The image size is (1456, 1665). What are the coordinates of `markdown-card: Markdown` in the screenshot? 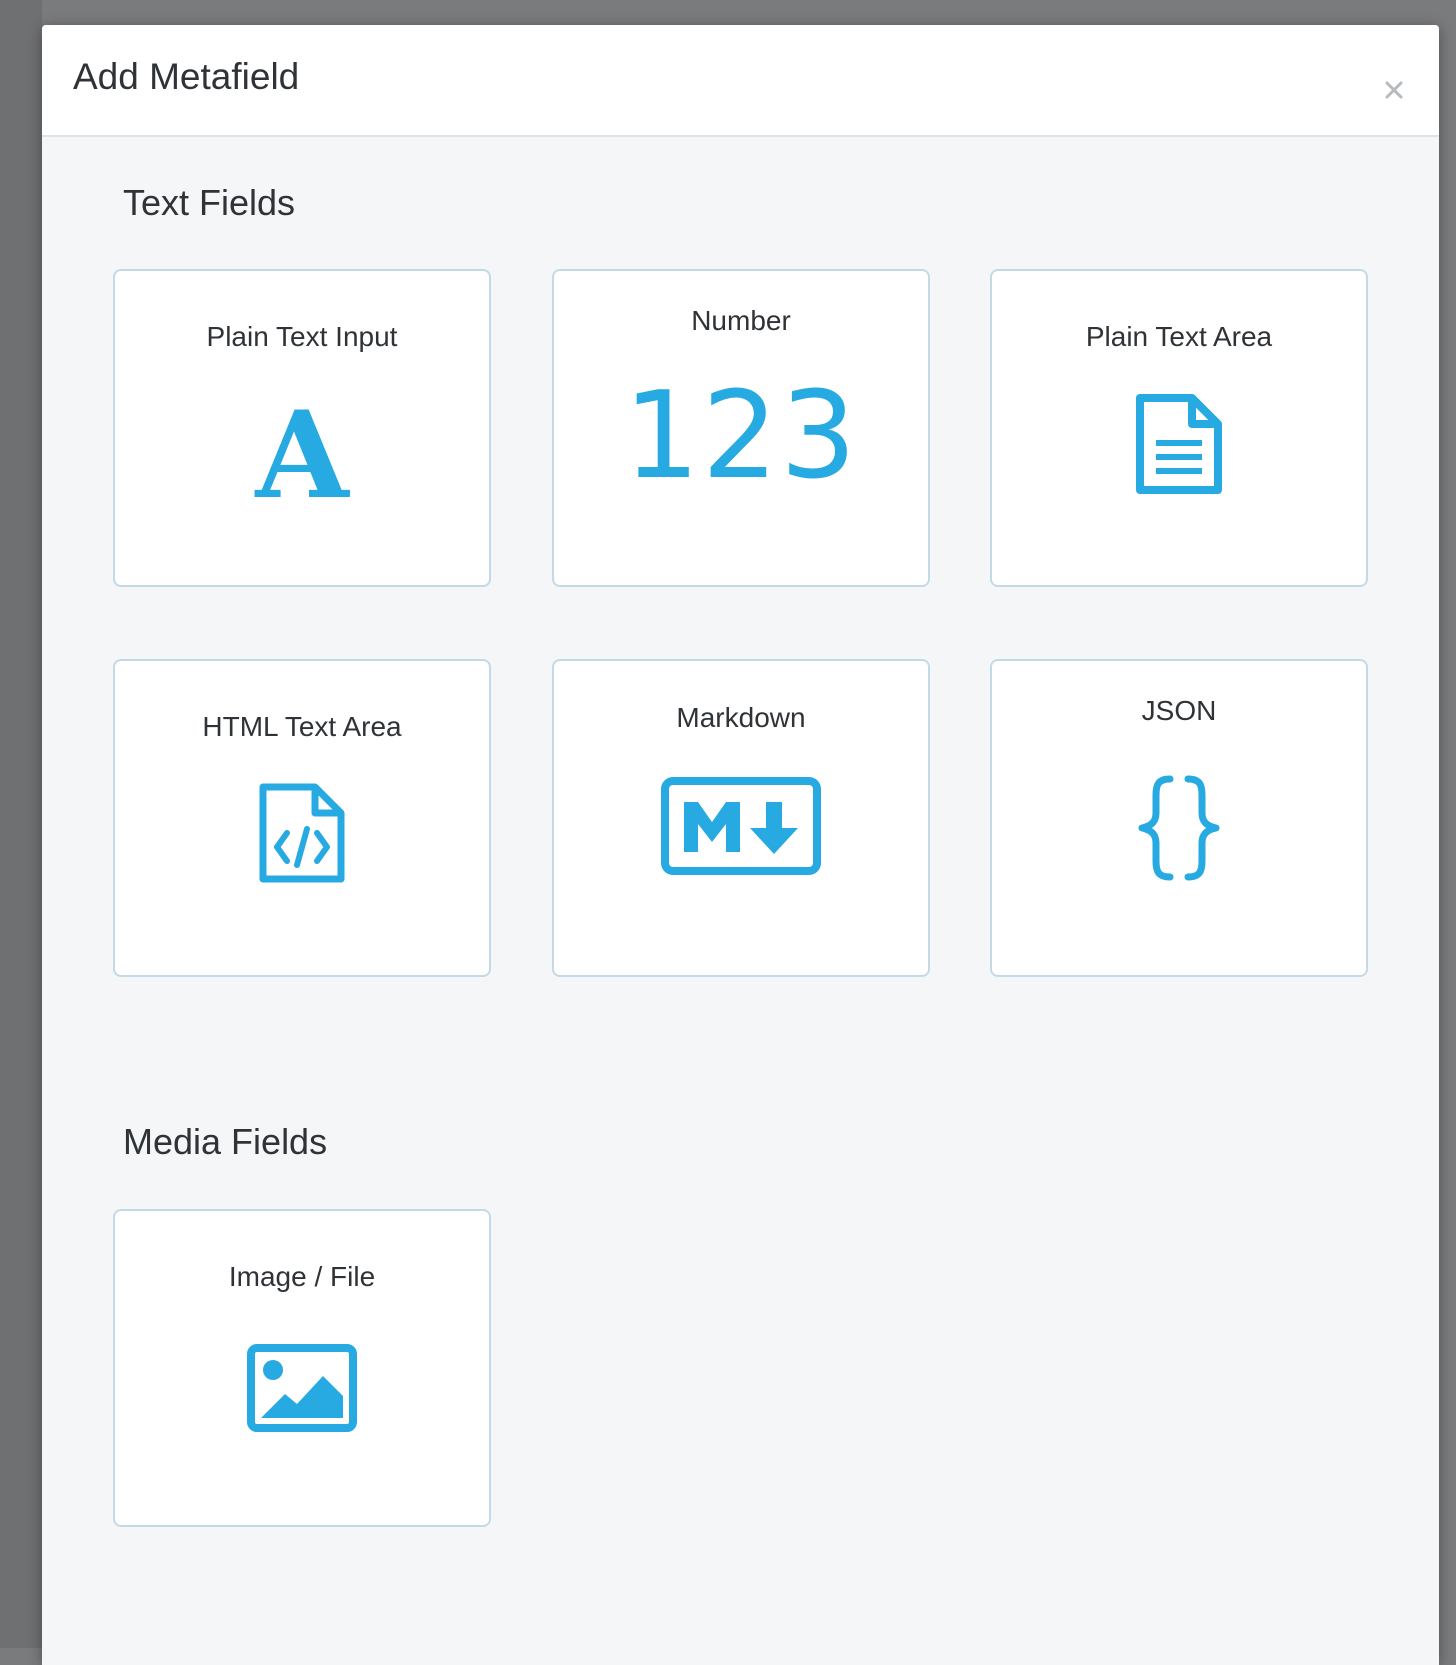 It's located at (741, 818).